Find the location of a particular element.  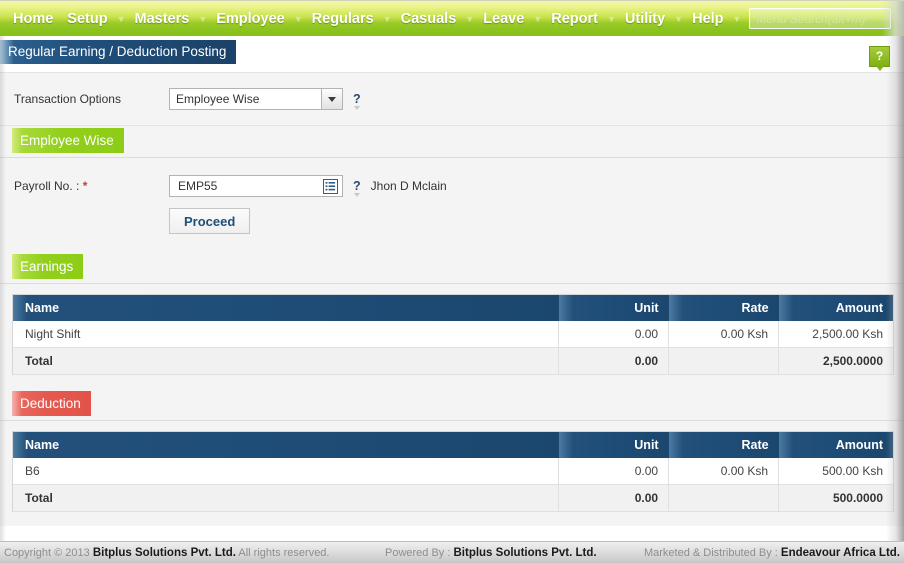

menu-item-casuals: Casuals is located at coordinates (429, 18).